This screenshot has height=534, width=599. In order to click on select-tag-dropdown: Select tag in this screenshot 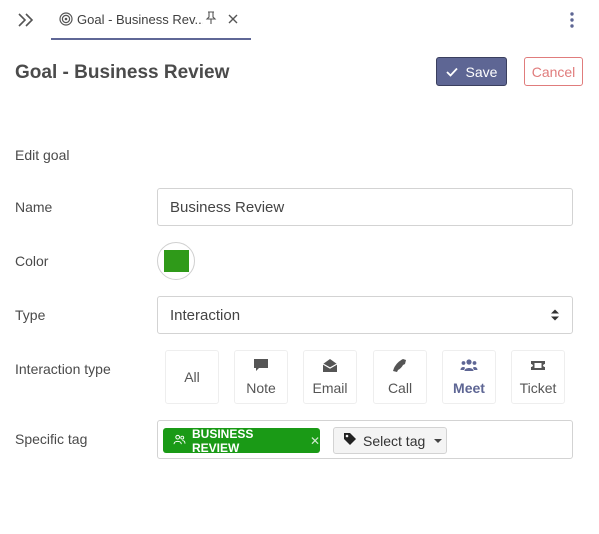, I will do `click(390, 440)`.